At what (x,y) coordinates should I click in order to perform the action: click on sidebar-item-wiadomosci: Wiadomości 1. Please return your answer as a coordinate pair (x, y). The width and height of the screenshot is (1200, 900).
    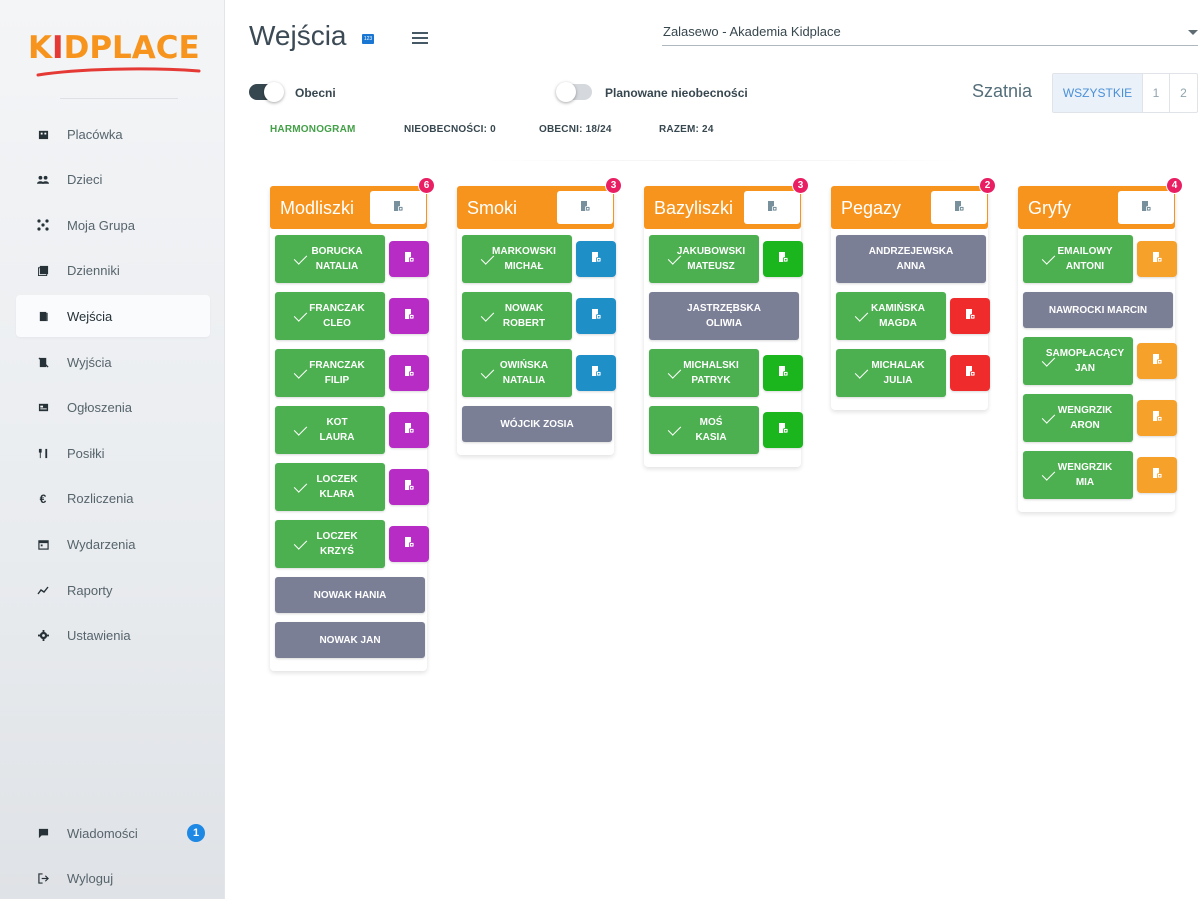
    Looking at the image, I should click on (113, 833).